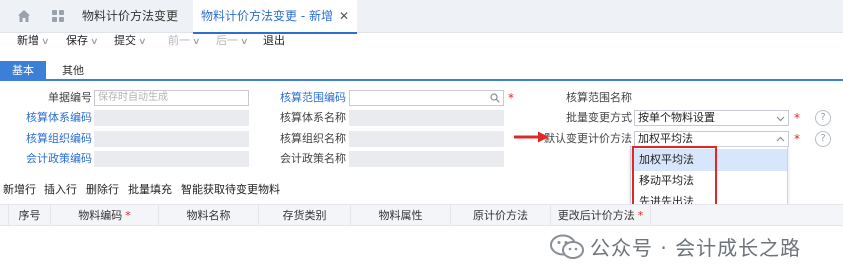 This screenshot has width=843, height=278. I want to click on next-button: 后一 ∨, so click(232, 42).